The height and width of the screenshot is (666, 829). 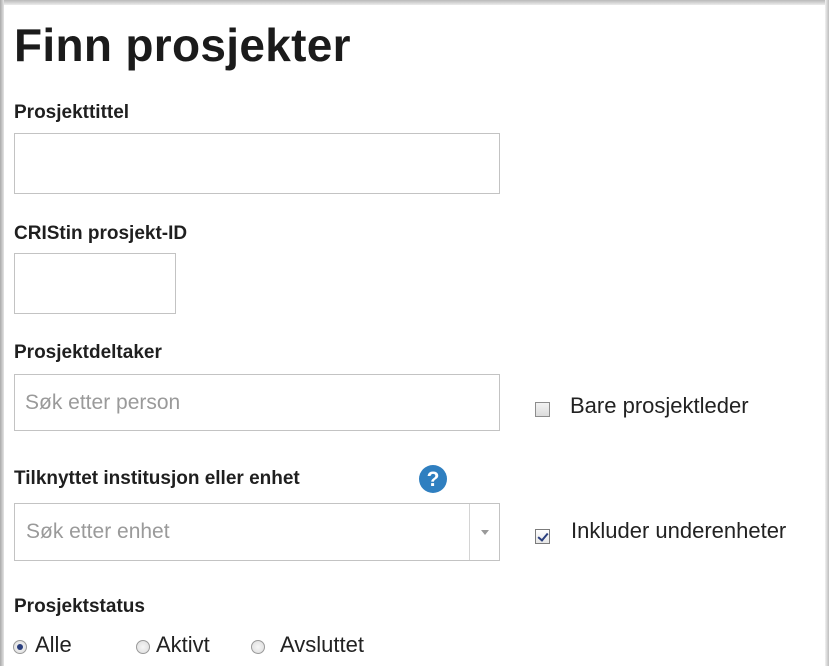 I want to click on window-frame-top, so click(x=414, y=2).